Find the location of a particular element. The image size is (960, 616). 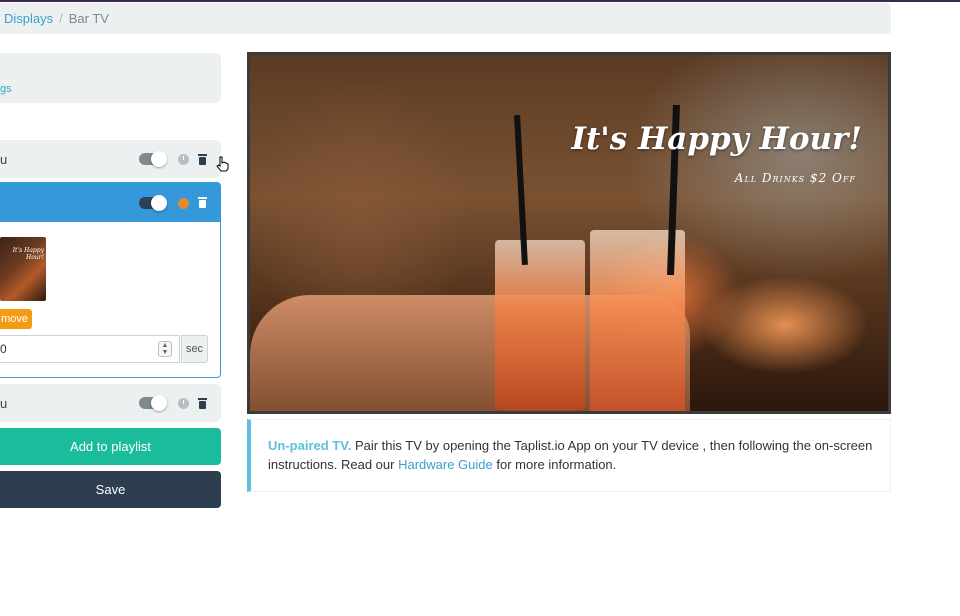

duration-unit: sec is located at coordinates (194, 349).